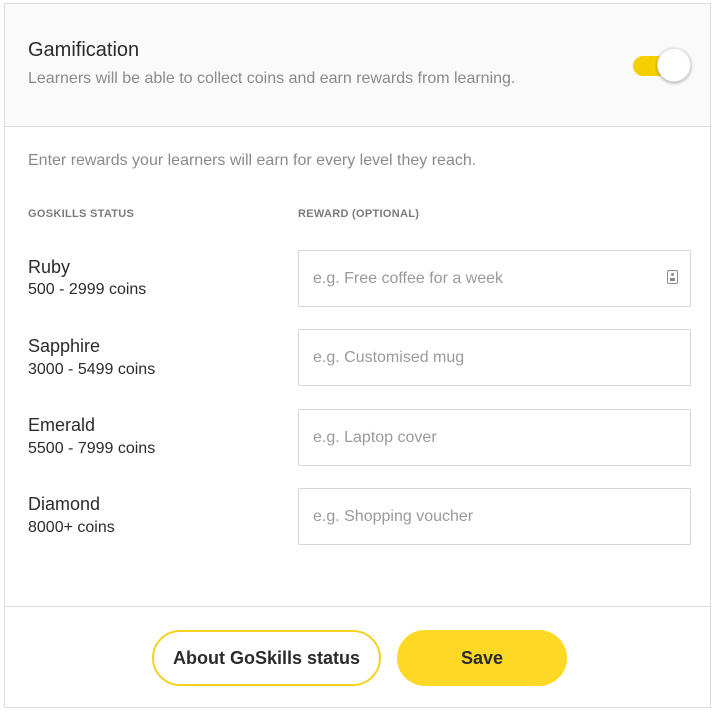 The image size is (716, 714). Describe the element at coordinates (49, 267) in the screenshot. I see `level-name-ruby: Ruby` at that location.